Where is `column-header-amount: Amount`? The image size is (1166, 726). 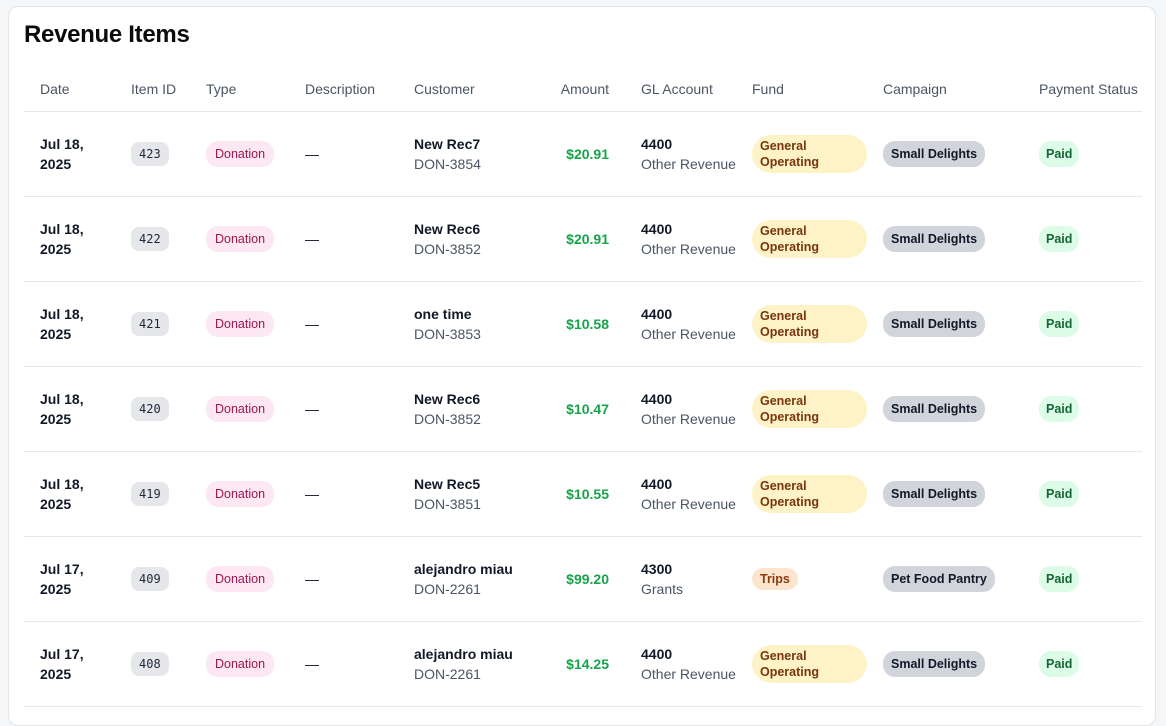
column-header-amount: Amount is located at coordinates (580, 89).